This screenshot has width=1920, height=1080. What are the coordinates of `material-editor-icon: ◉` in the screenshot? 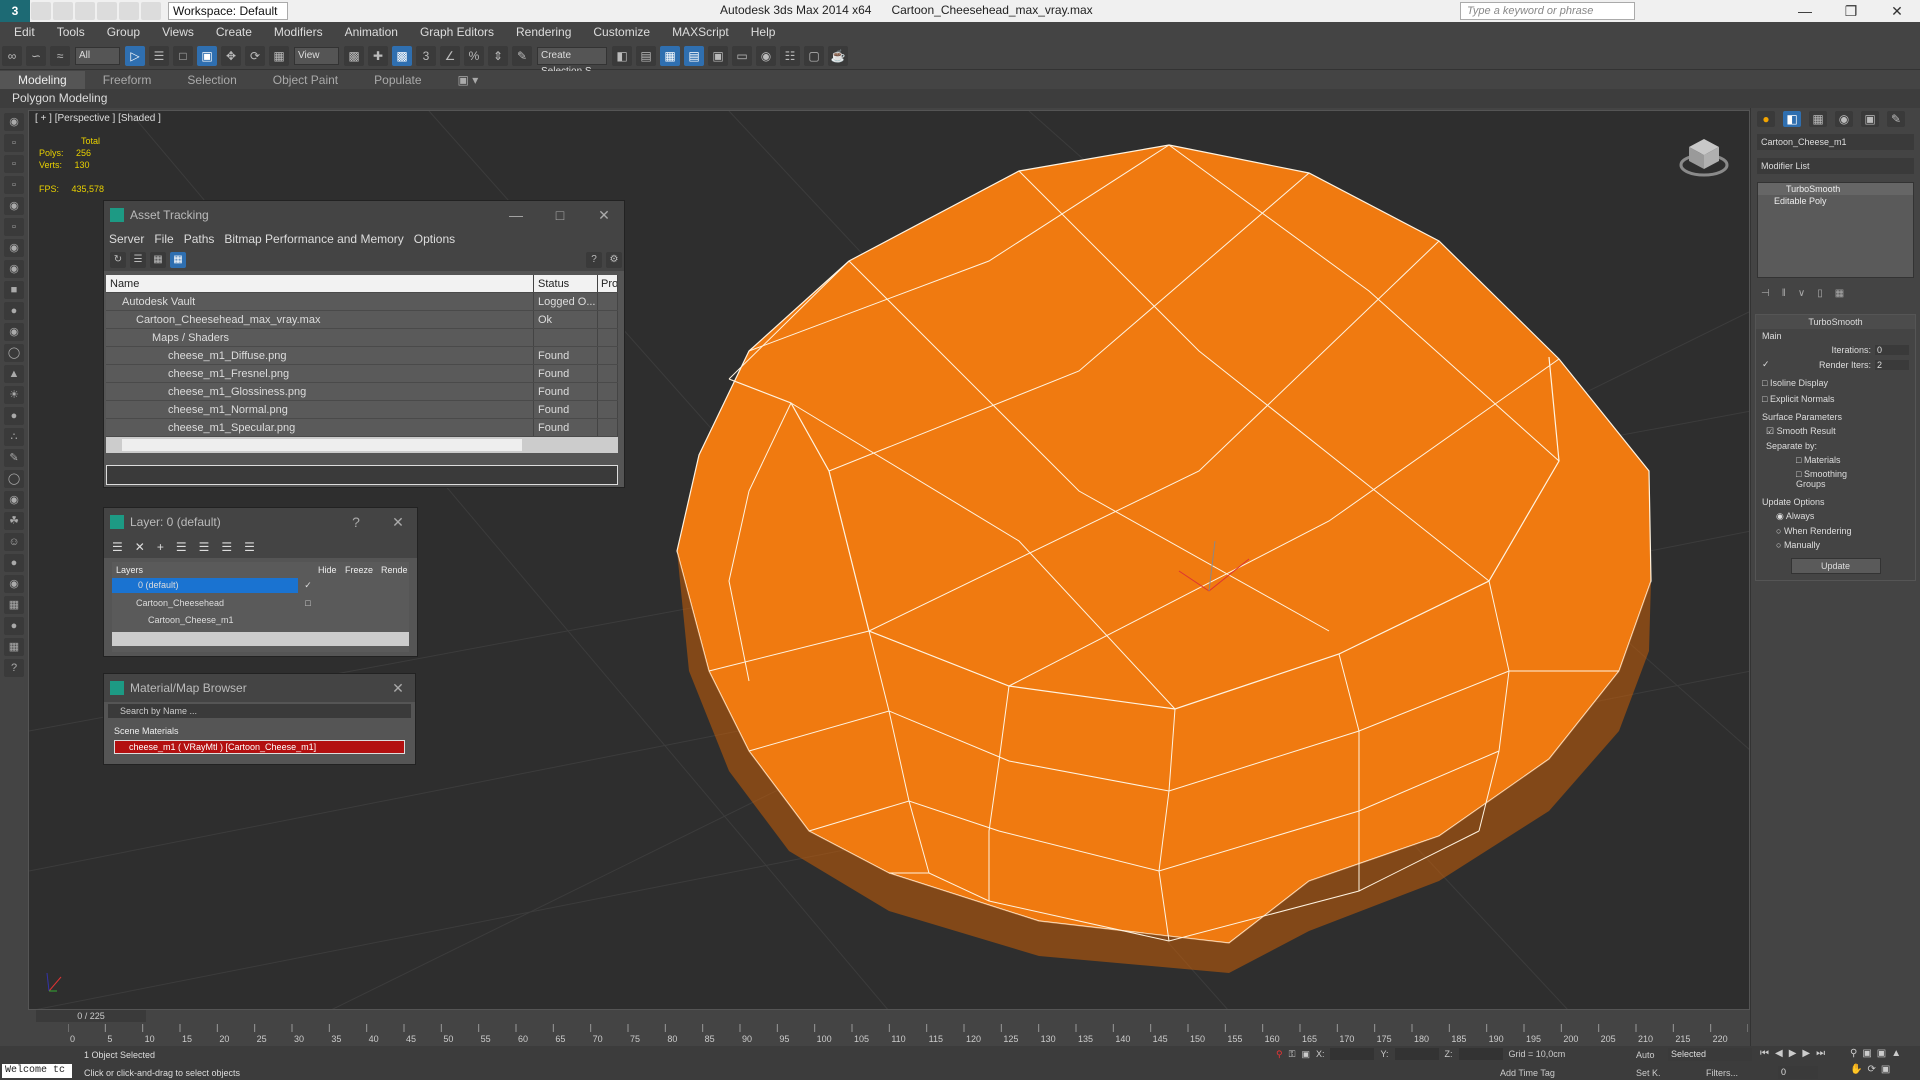 It's located at (766, 55).